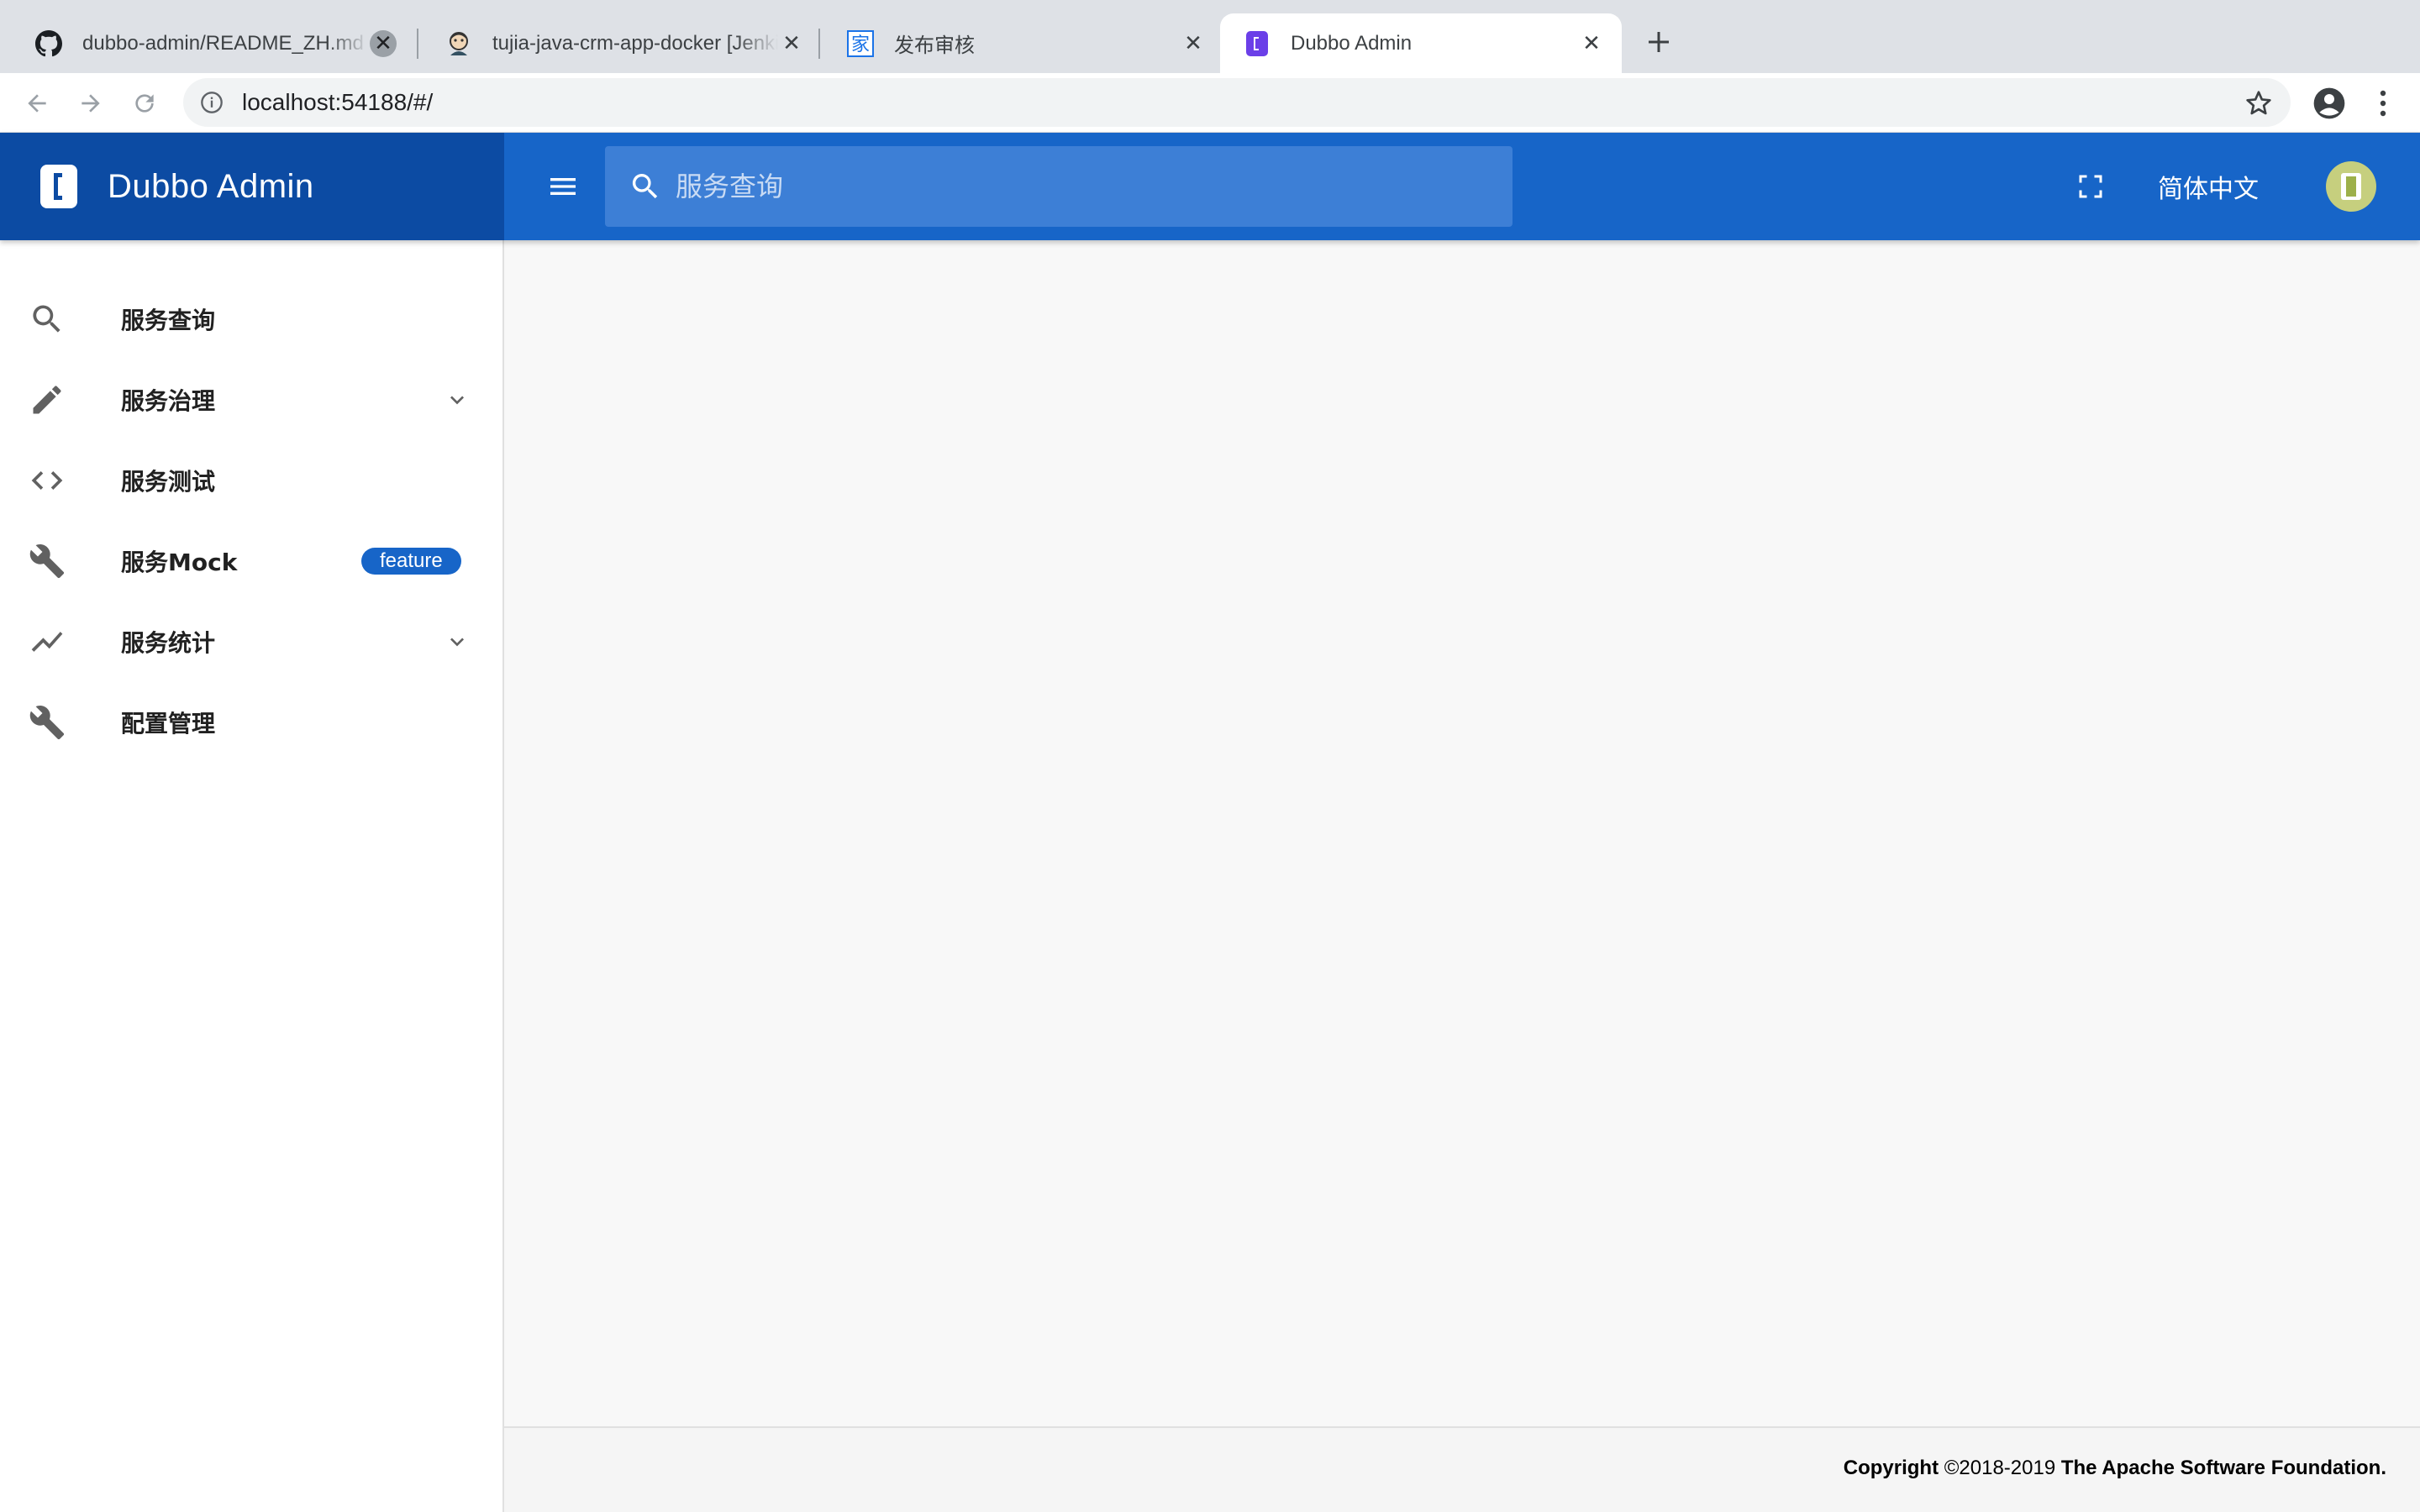  I want to click on browser-tab-dubbo-admin: Dubbo Admin ✕, so click(1421, 43).